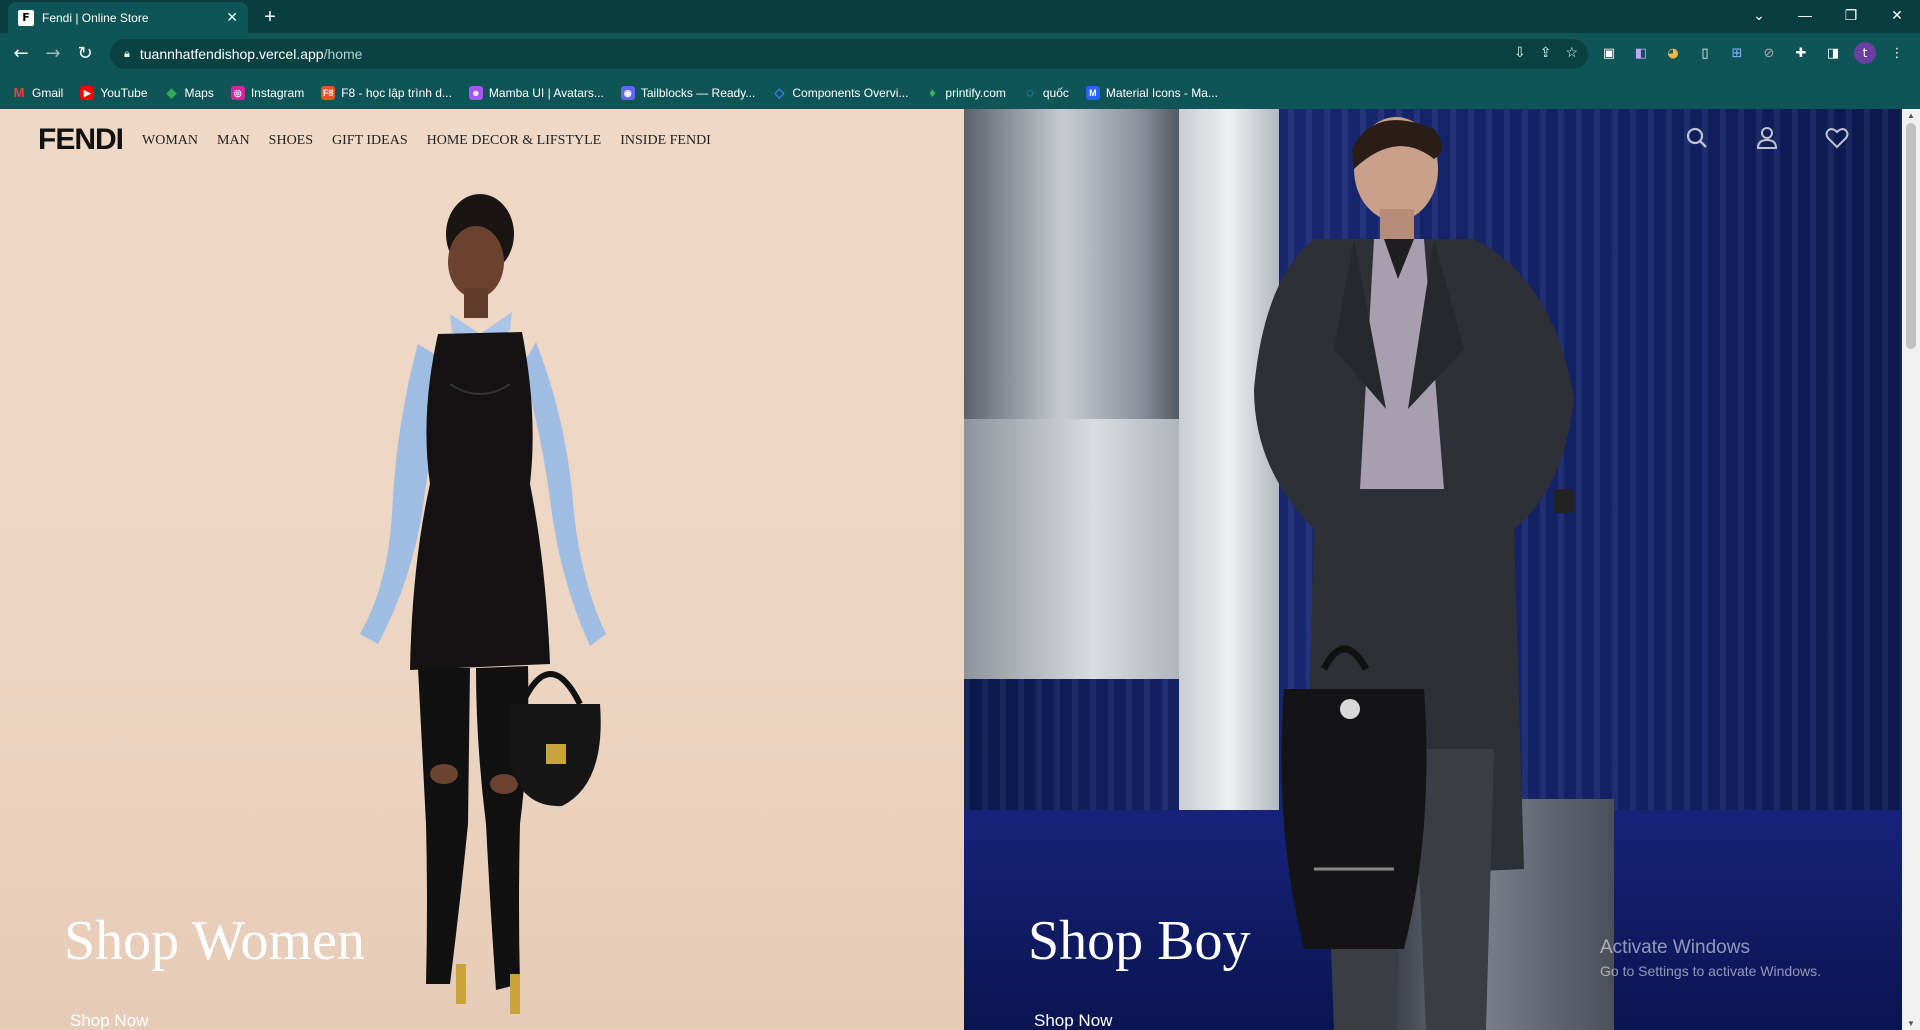 This screenshot has width=1920, height=1030. What do you see at coordinates (1571, 52) in the screenshot?
I see `bookmark-star-icon: ☆` at bounding box center [1571, 52].